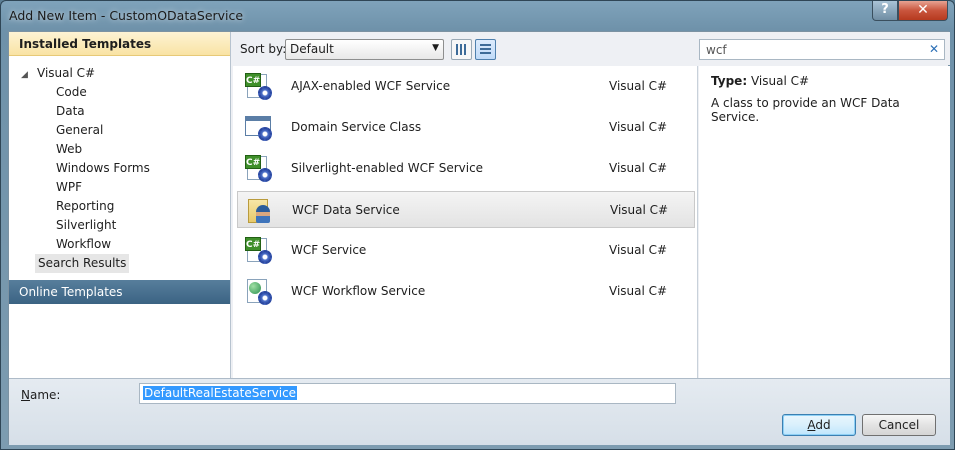 Image resolution: width=955 pixels, height=450 pixels. What do you see at coordinates (263, 49) in the screenshot?
I see `sort-by-label: Sort by:` at bounding box center [263, 49].